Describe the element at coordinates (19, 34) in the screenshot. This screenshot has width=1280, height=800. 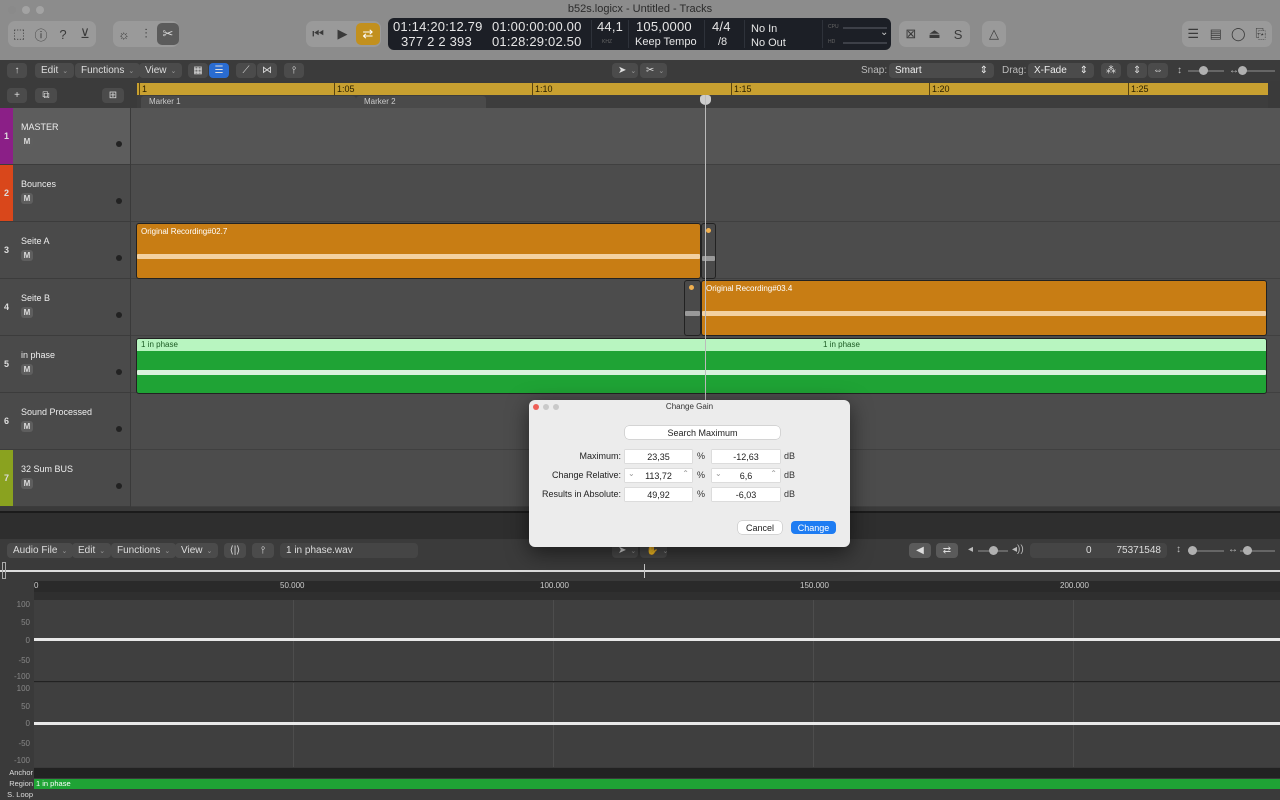
I see `library-icon: ⬚` at that location.